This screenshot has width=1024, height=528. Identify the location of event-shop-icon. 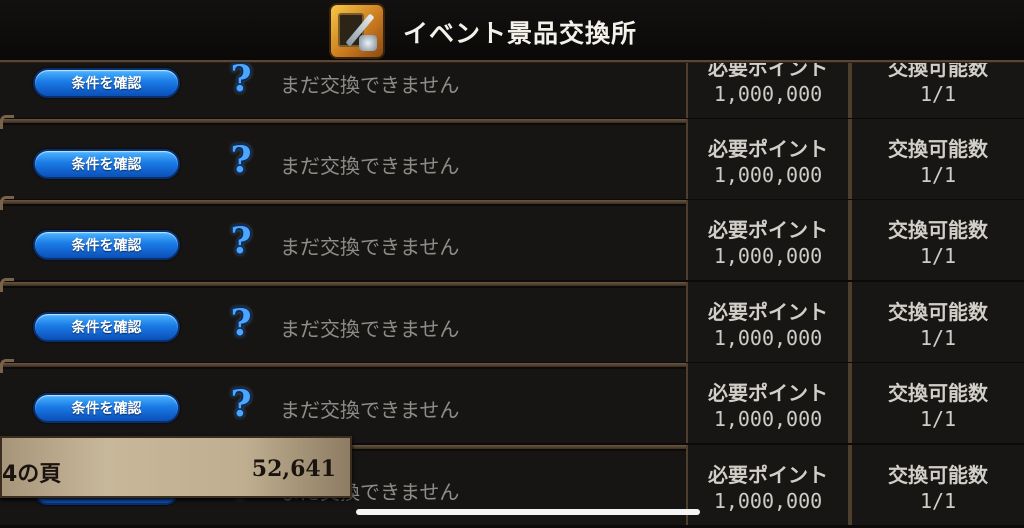
(357, 31).